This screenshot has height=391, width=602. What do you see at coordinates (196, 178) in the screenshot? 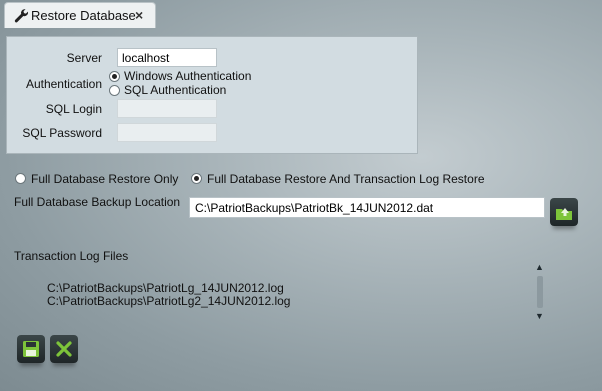
I see `radio-full-and-log-restore` at bounding box center [196, 178].